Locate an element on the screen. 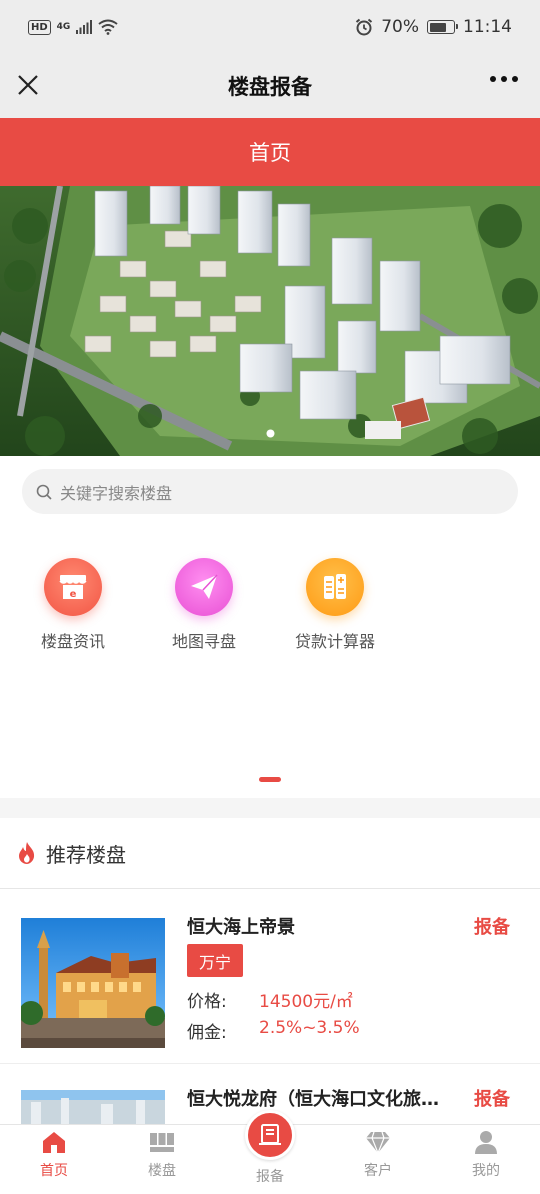 This screenshot has width=540, height=1194. battery-icon is located at coordinates (442, 27).